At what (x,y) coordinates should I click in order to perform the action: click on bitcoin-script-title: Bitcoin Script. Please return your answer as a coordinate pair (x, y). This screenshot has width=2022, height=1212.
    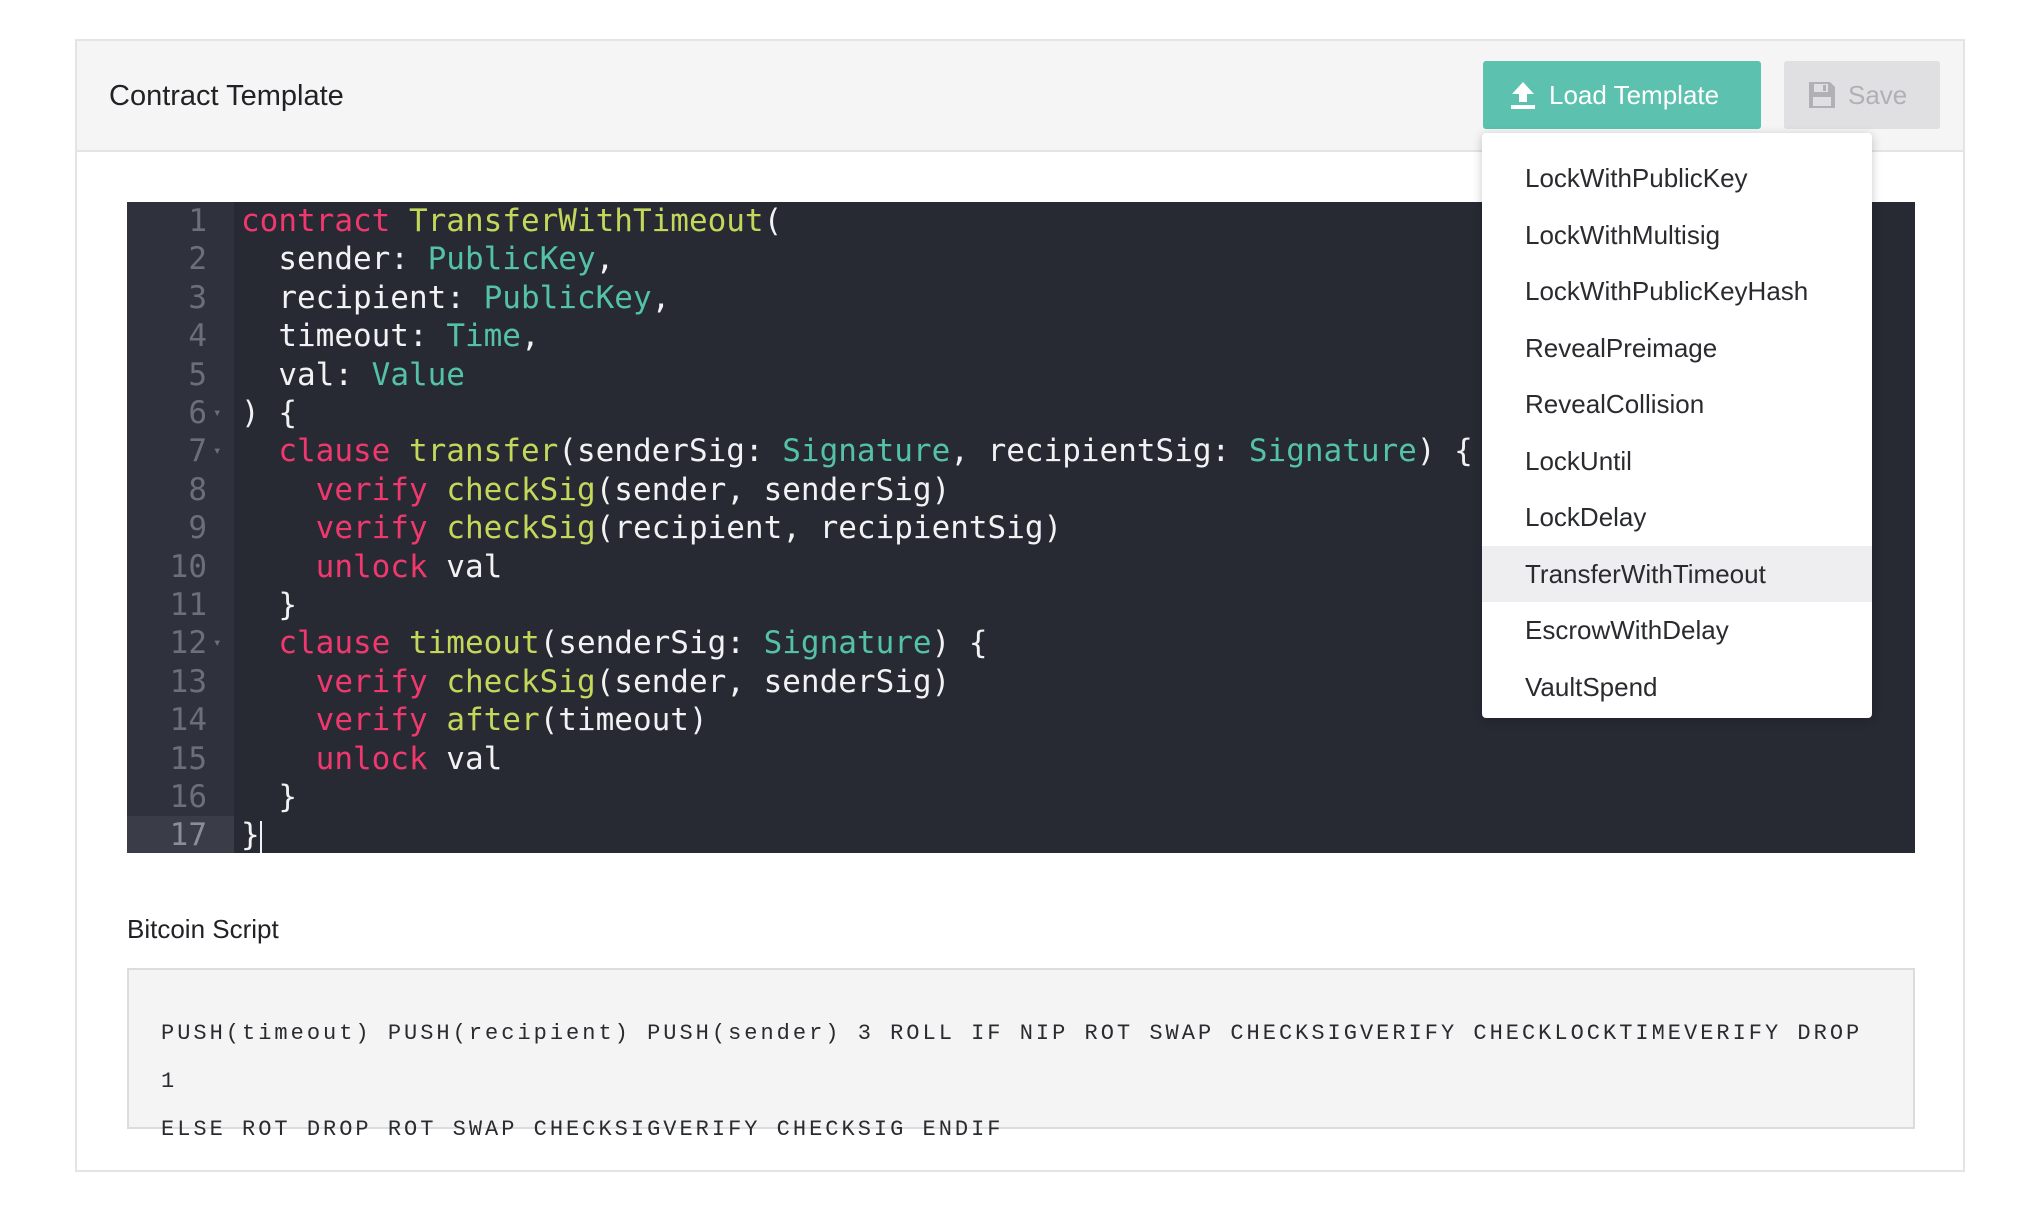
    Looking at the image, I should click on (203, 929).